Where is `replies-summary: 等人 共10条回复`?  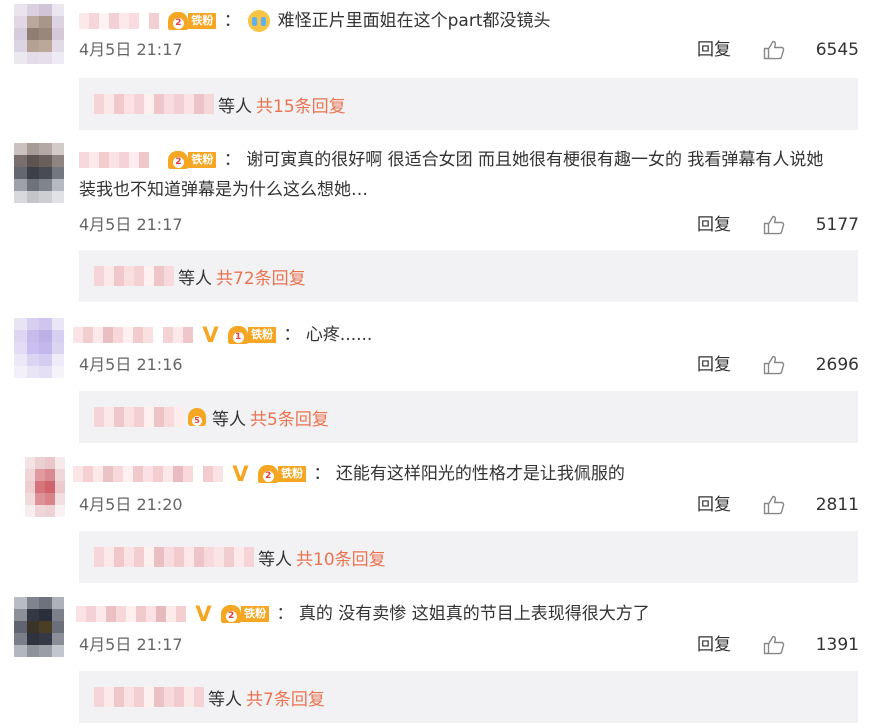
replies-summary: 等人 共10条回复 is located at coordinates (468, 557).